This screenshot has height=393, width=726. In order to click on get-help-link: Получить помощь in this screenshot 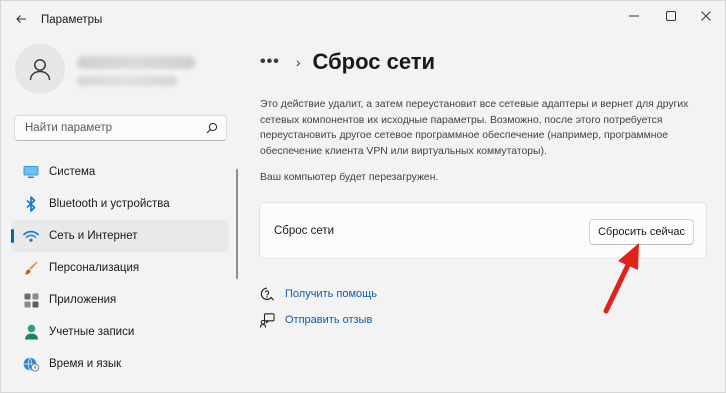, I will do `click(318, 294)`.